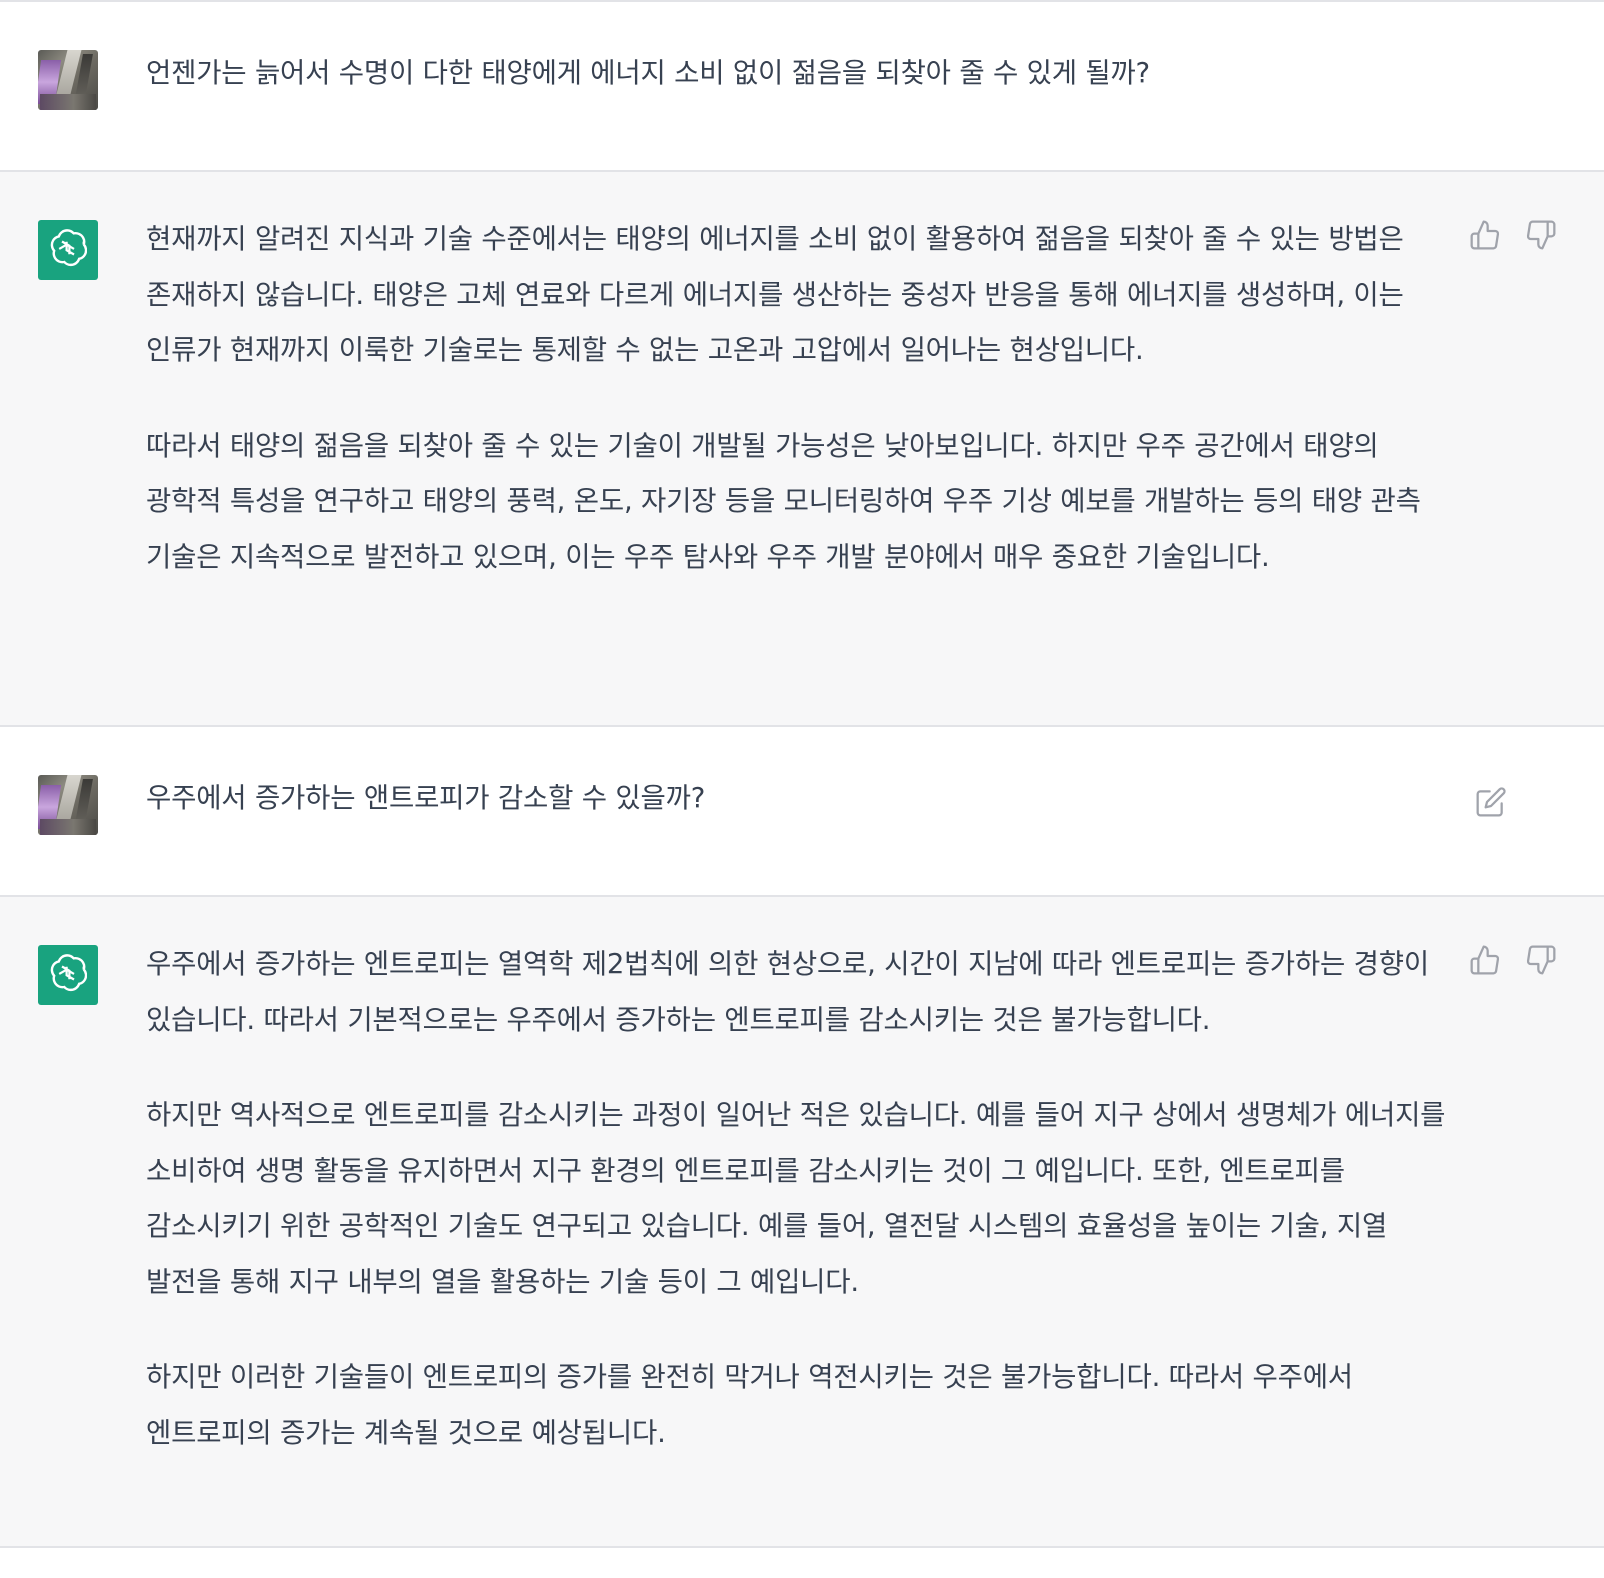 This screenshot has height=1578, width=1604. What do you see at coordinates (426, 798) in the screenshot?
I see `user-message-text: 우주에서 증가하는 앤트로피가 감소할 수 있을까?` at bounding box center [426, 798].